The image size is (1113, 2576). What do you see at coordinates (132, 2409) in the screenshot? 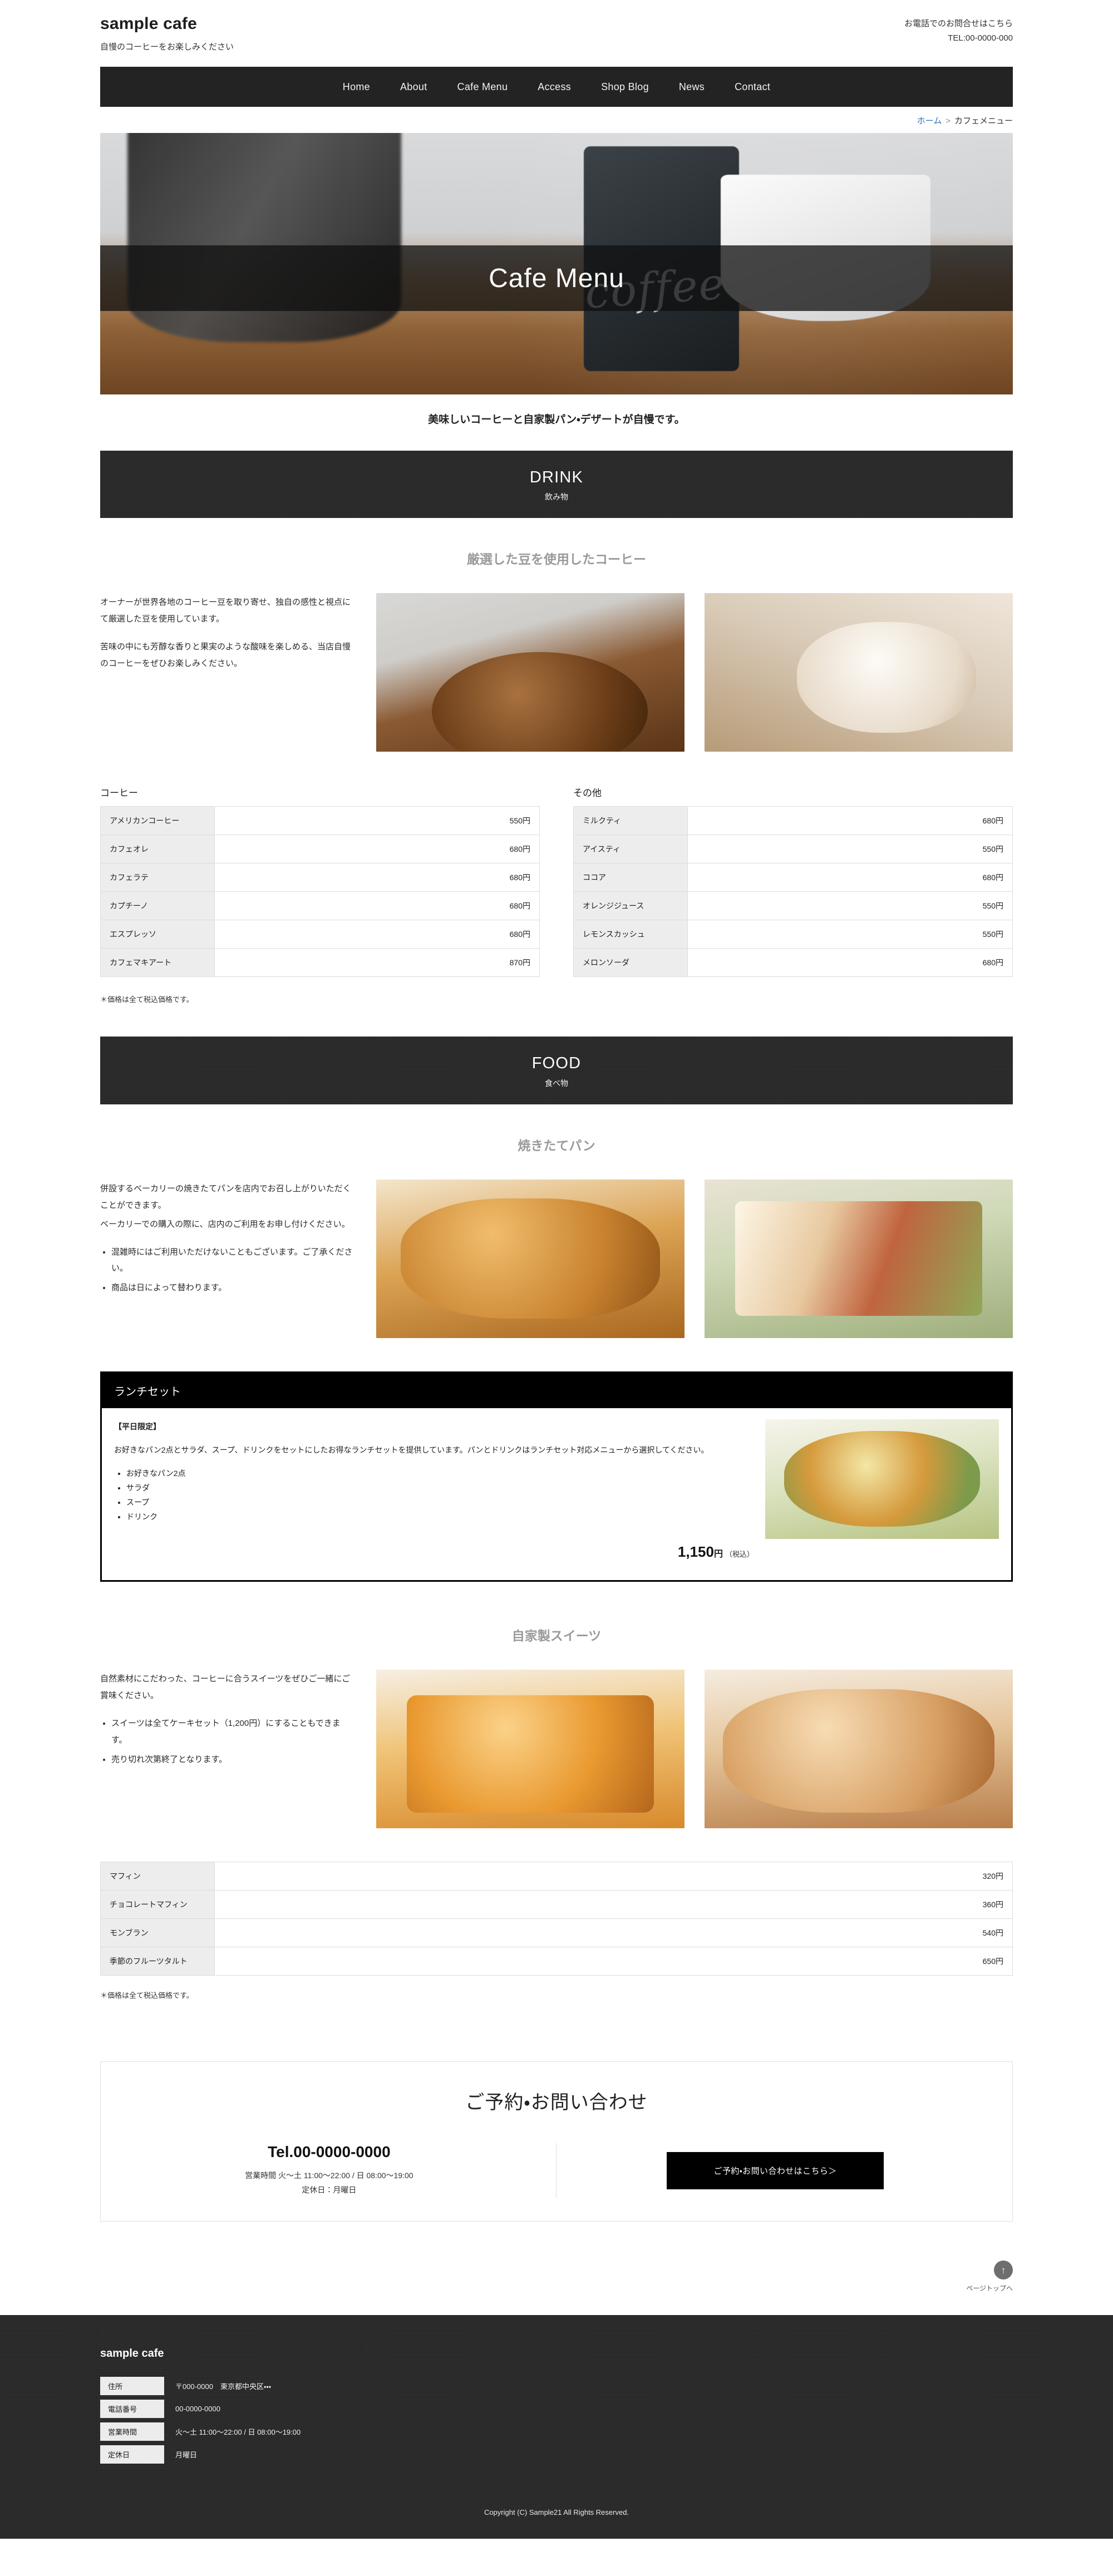
I see `footer-label: 電話番号` at bounding box center [132, 2409].